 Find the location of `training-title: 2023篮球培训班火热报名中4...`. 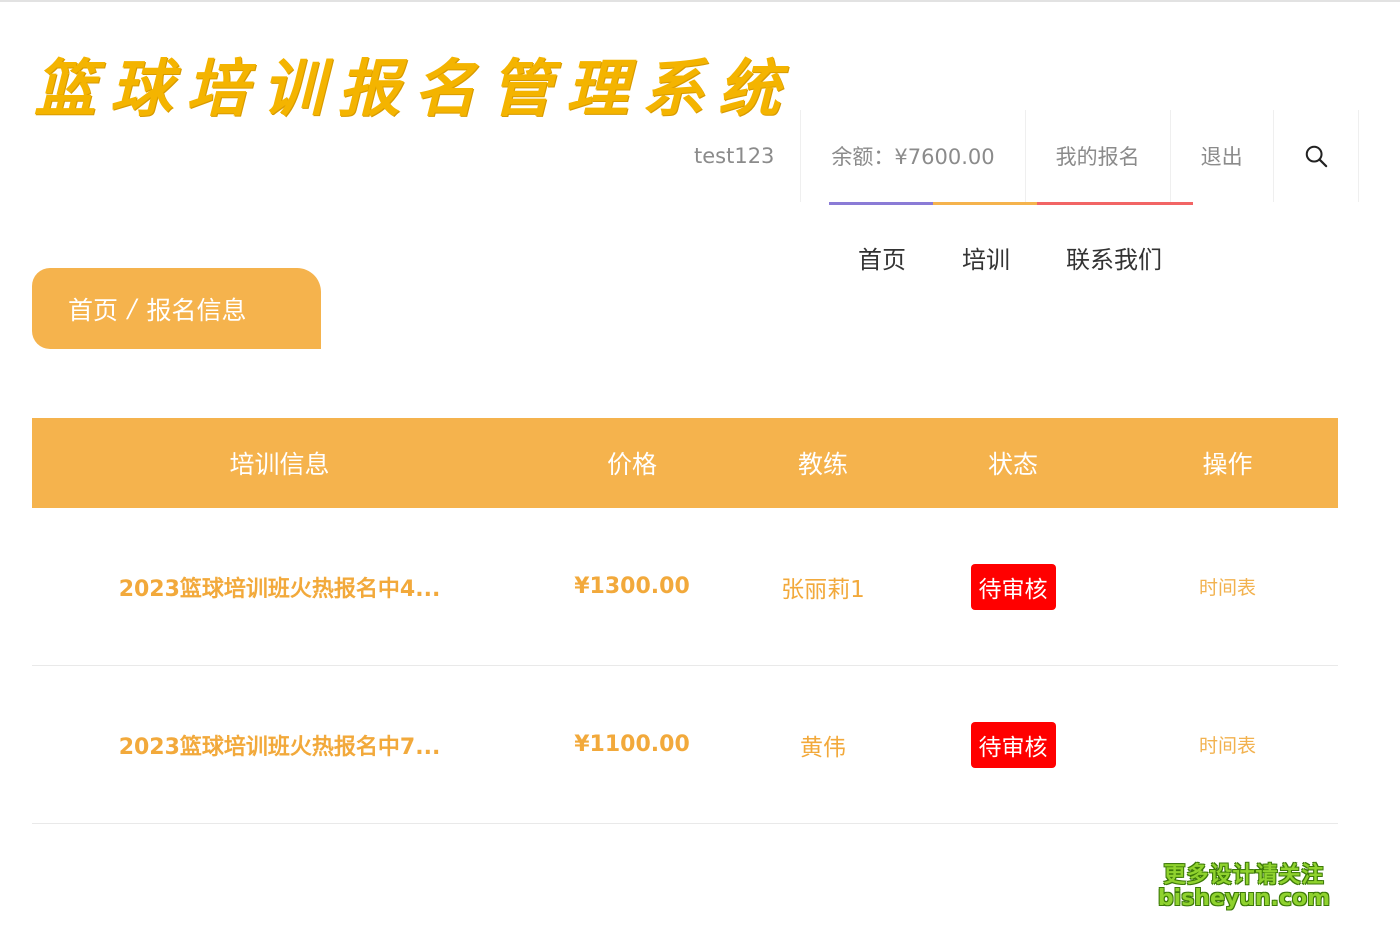

training-title: 2023篮球培训班火热报名中4... is located at coordinates (280, 589).